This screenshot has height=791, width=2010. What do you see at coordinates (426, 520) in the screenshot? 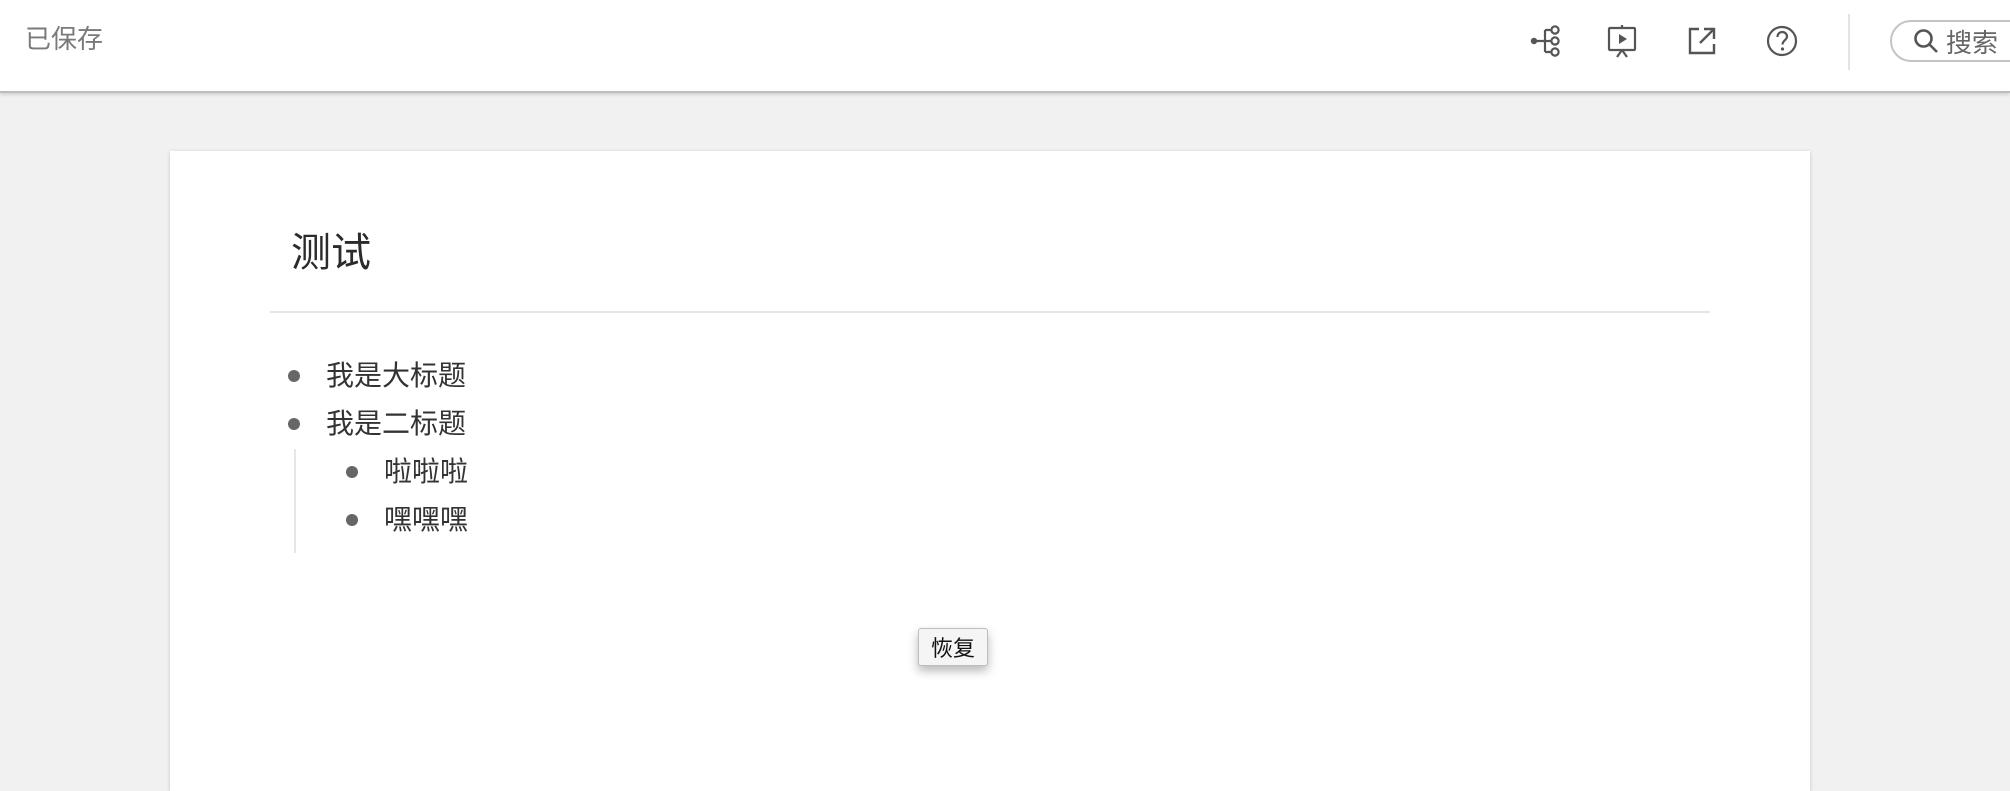
I see `outline-item-text: 嘿嘿嘿` at bounding box center [426, 520].